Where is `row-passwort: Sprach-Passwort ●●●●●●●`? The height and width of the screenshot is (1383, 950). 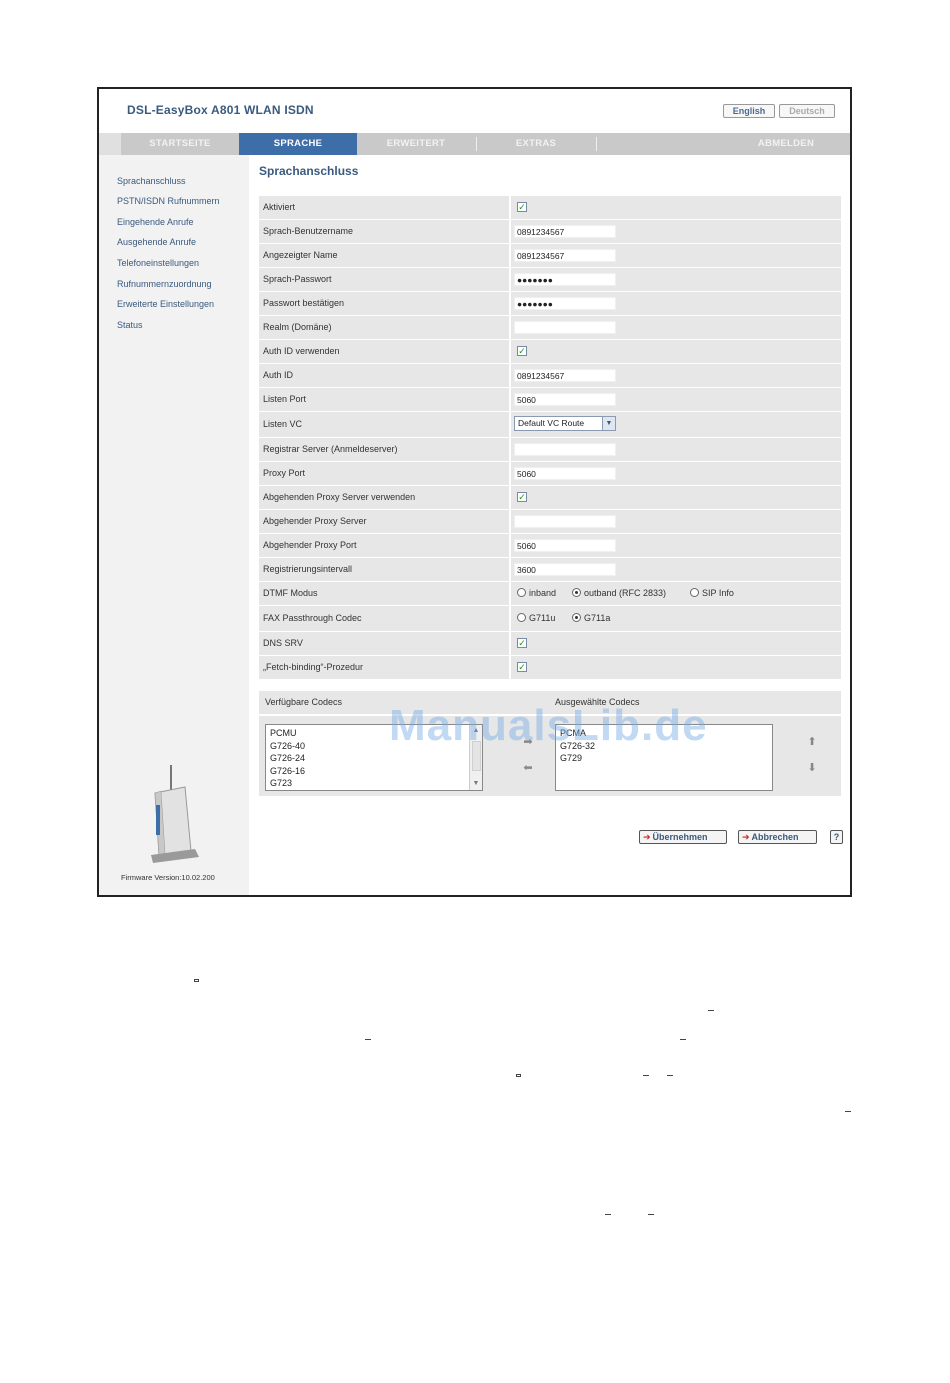 row-passwort: Sprach-Passwort ●●●●●●● is located at coordinates (550, 279).